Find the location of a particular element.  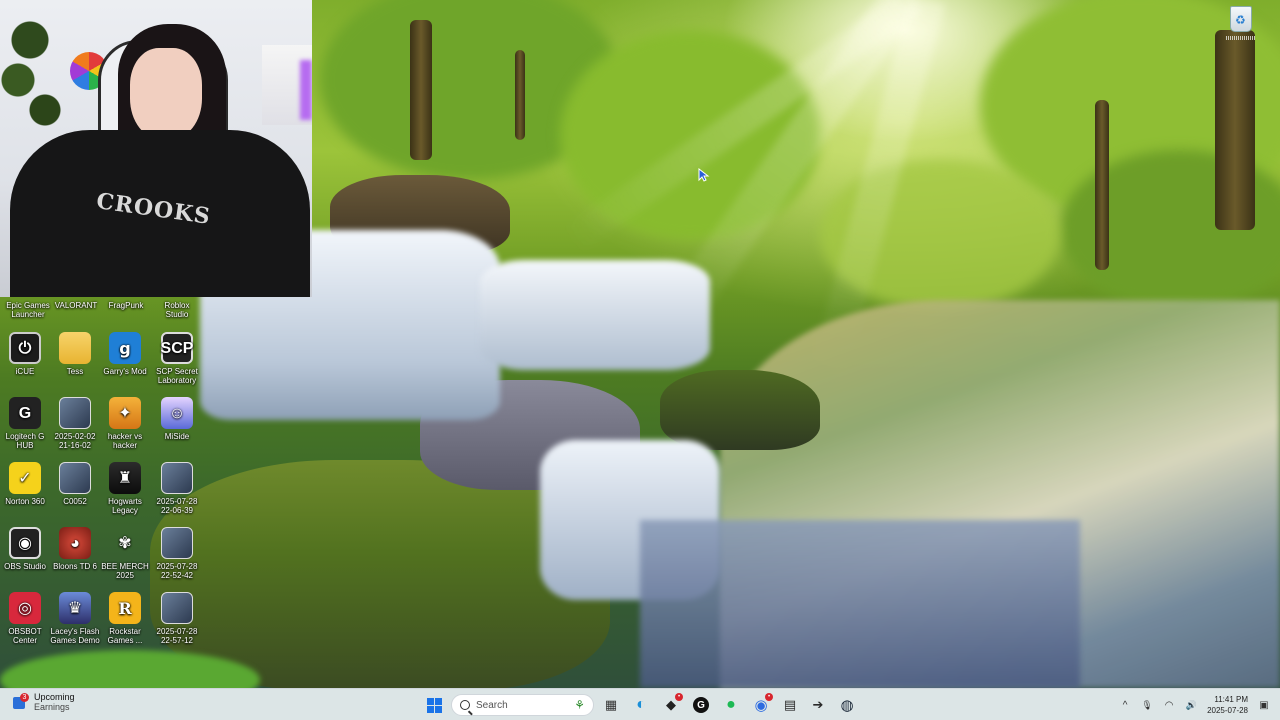

desktop-icon-label: Hogwarts Legacy is located at coordinates (125, 506).